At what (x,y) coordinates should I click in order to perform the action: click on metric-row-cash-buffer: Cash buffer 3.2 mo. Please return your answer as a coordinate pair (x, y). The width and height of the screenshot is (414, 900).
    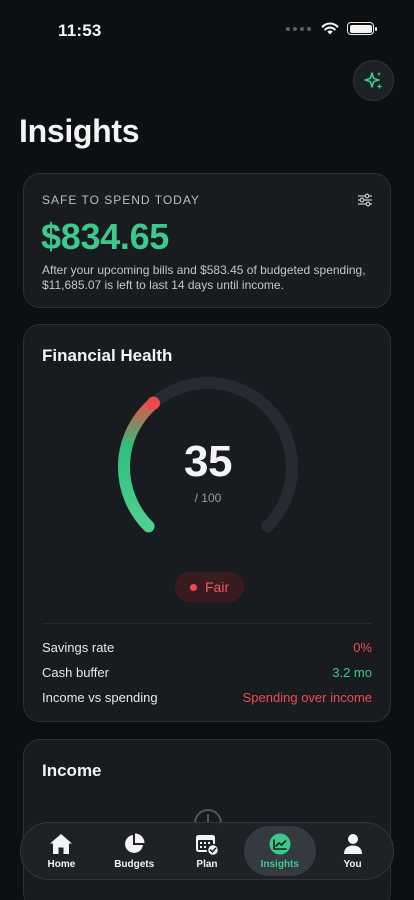
    Looking at the image, I should click on (207, 674).